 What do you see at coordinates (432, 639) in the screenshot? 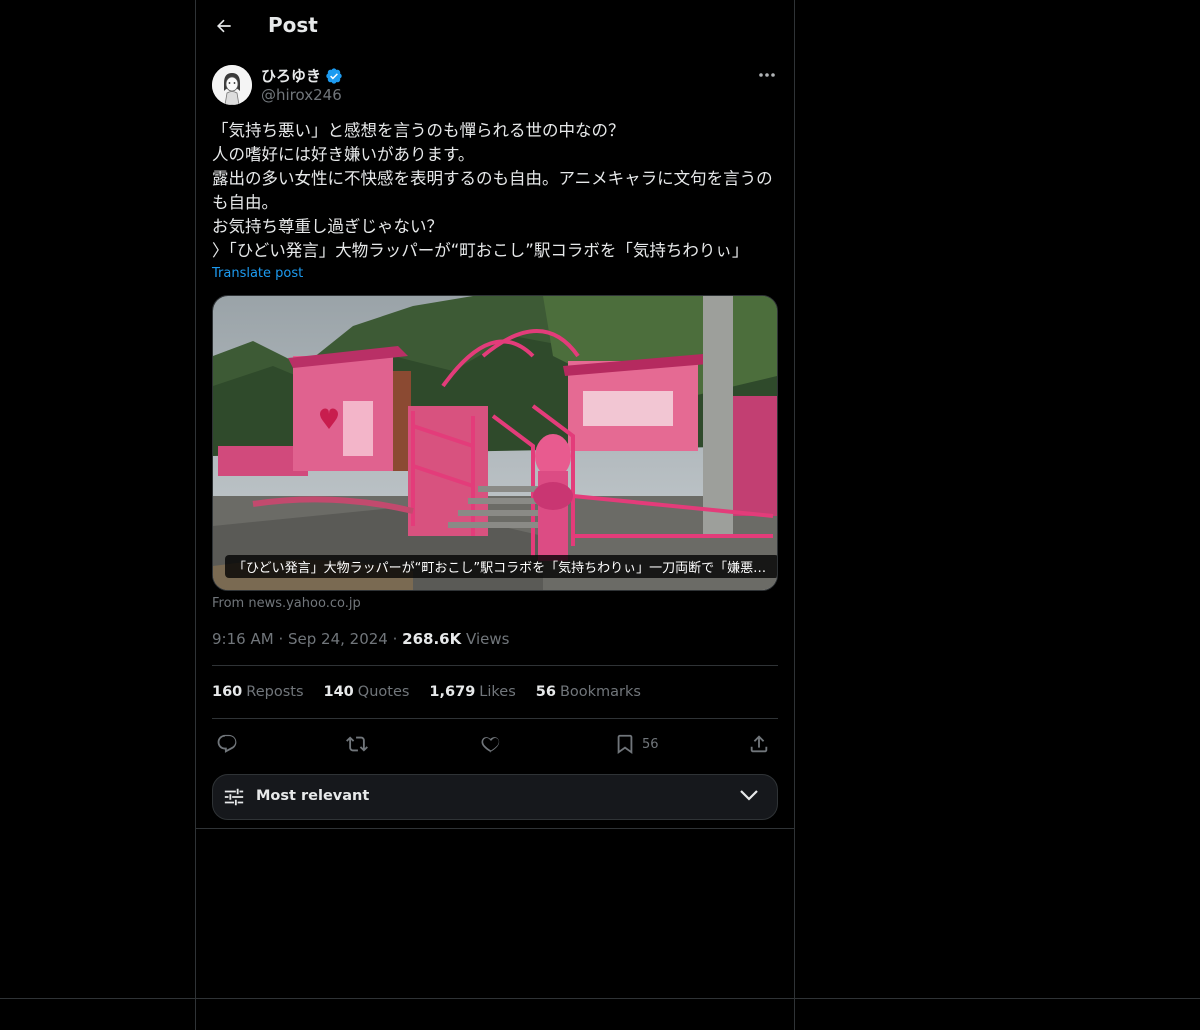
I see `views-count: 268.6K` at bounding box center [432, 639].